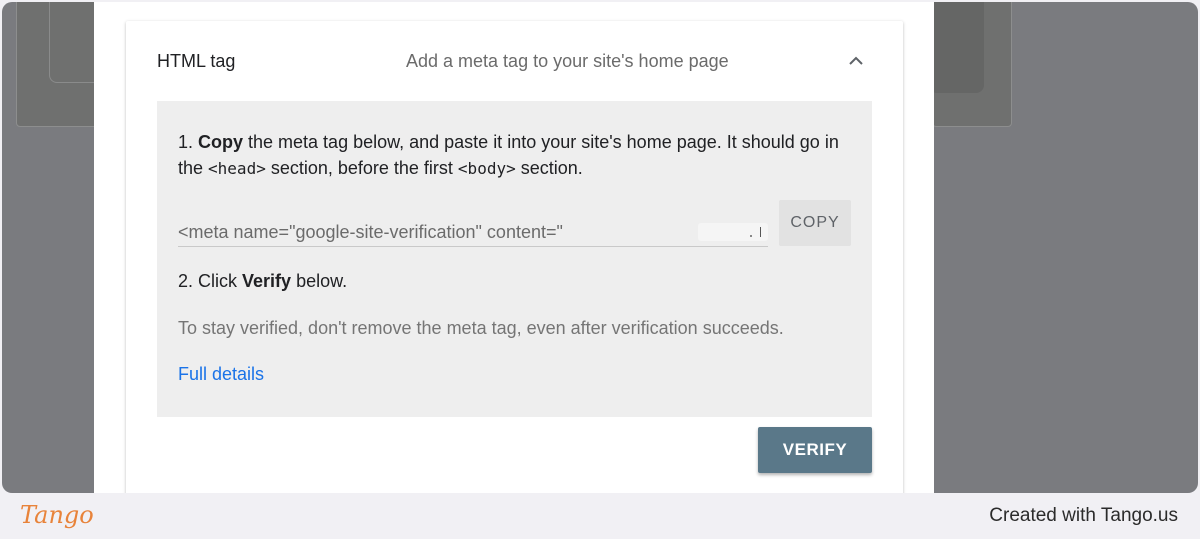 Image resolution: width=1200 pixels, height=539 pixels. I want to click on verify-button: VERIFY, so click(815, 450).